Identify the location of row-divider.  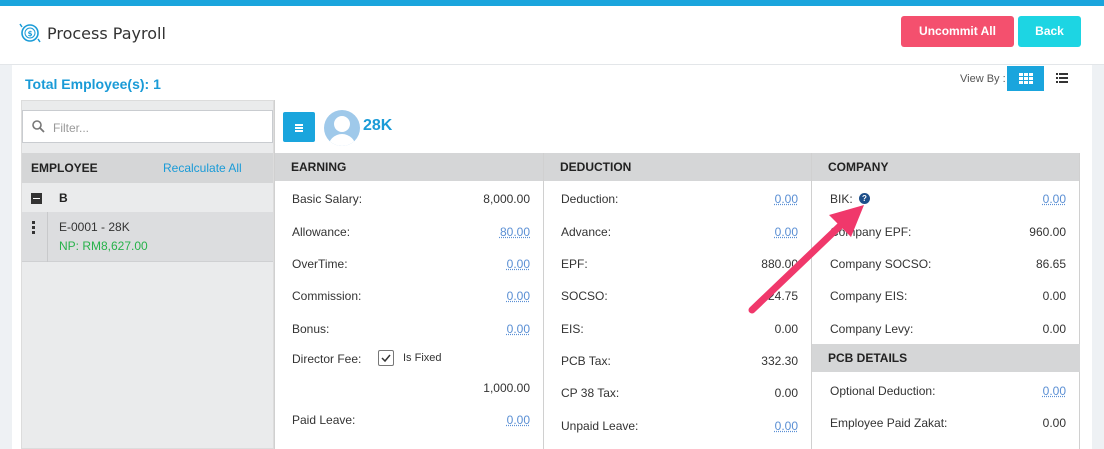
(47, 237).